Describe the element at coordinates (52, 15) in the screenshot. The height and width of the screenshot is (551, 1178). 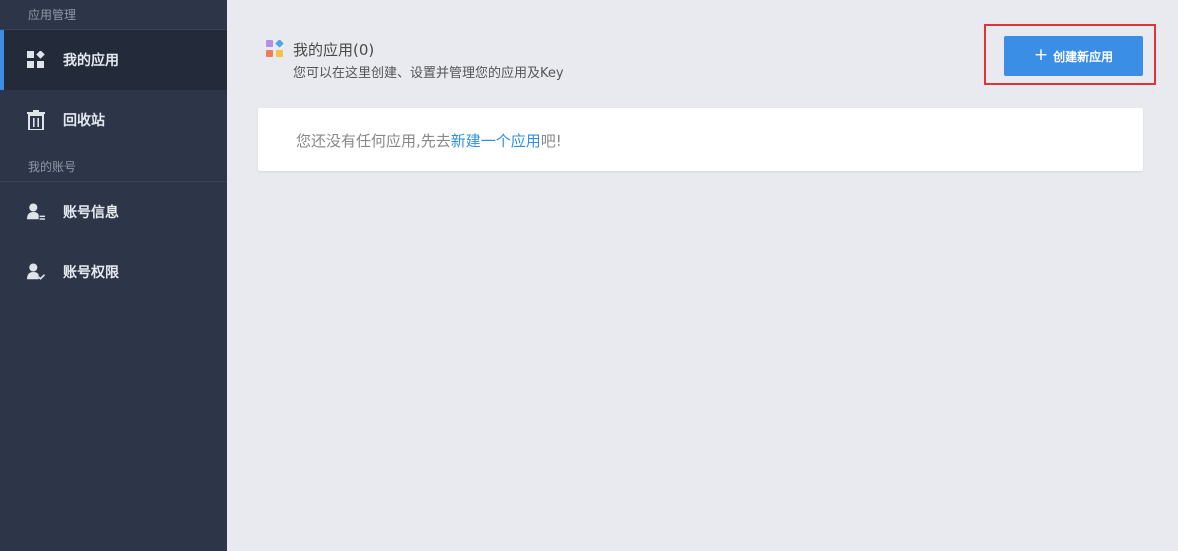
I see `section-title-app-management: 应用管理` at that location.